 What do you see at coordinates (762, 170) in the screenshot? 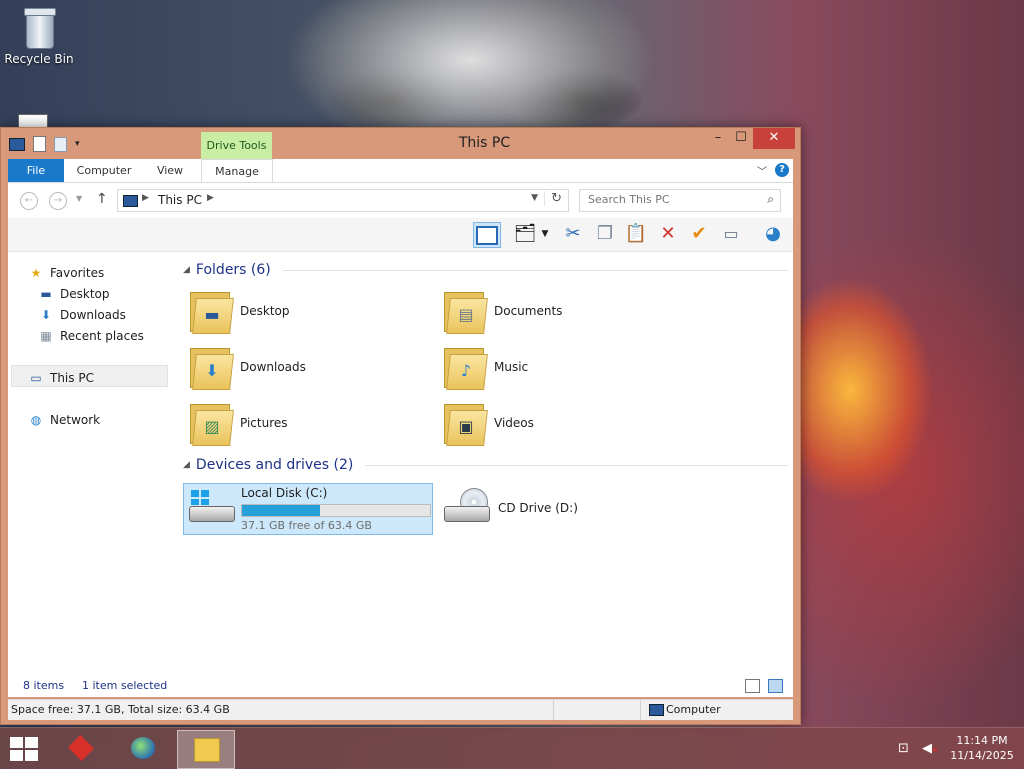
I see `expand-ribbon-icon: ﹀` at bounding box center [762, 170].